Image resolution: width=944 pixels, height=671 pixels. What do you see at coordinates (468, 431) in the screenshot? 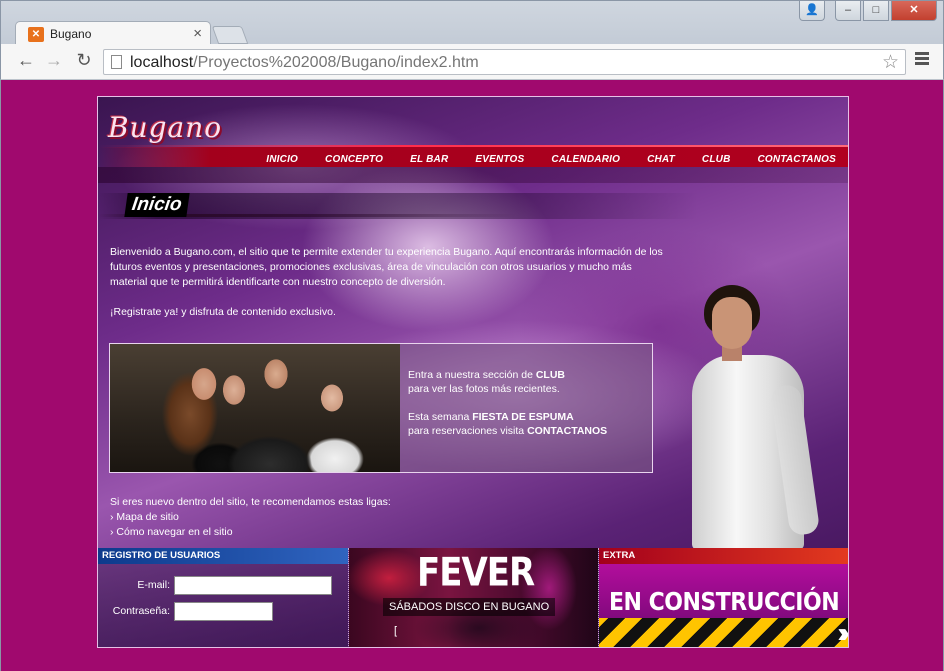
I see `event-line2: para reservaciones visita` at bounding box center [468, 431].